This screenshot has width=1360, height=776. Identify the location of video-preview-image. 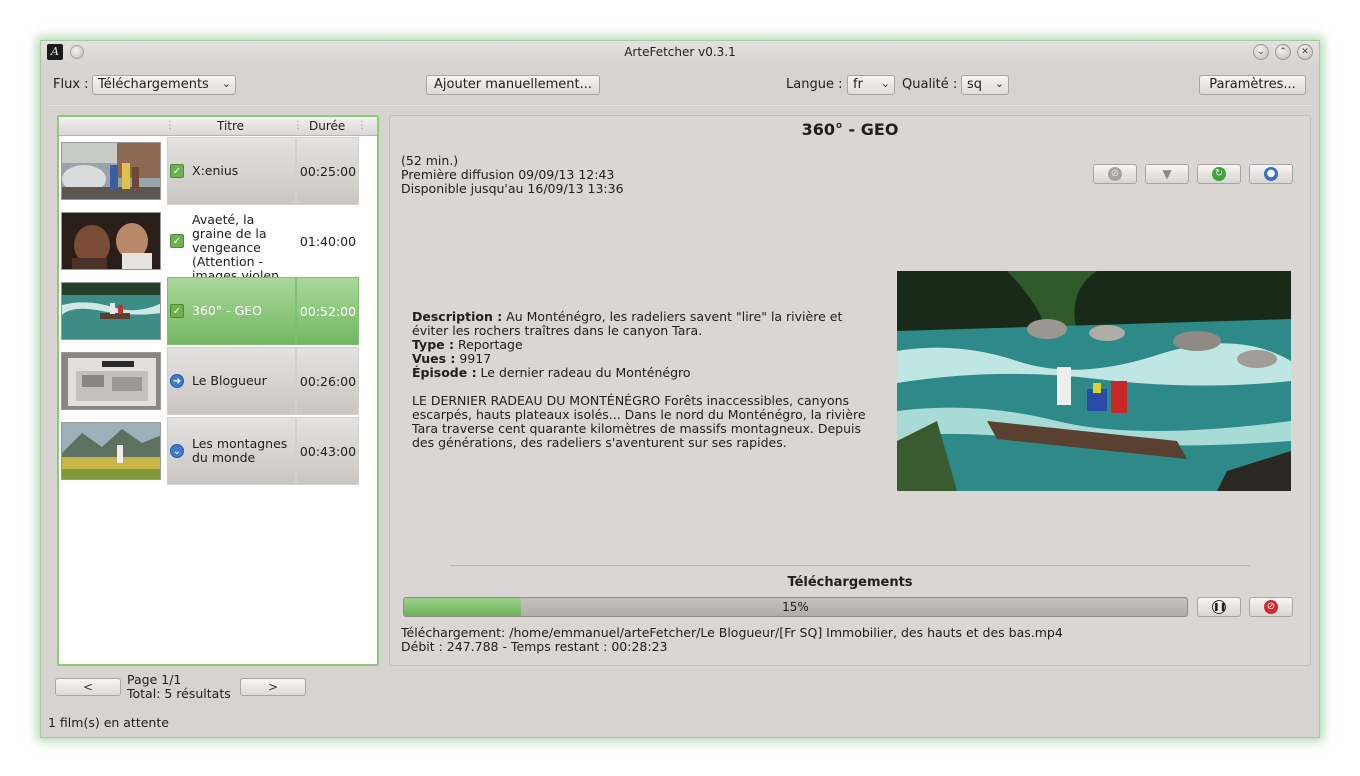
(1094, 381).